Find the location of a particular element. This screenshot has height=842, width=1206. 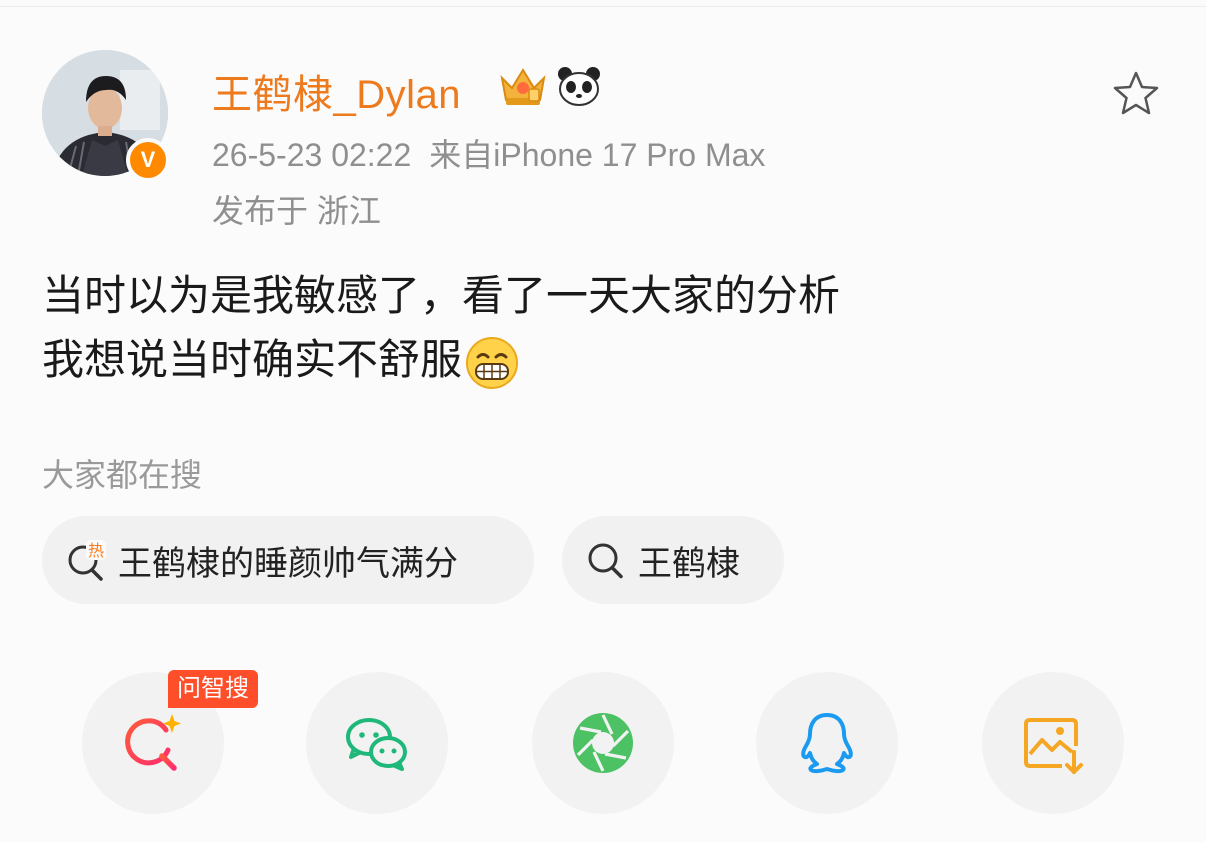

share-moments-button is located at coordinates (603, 743).